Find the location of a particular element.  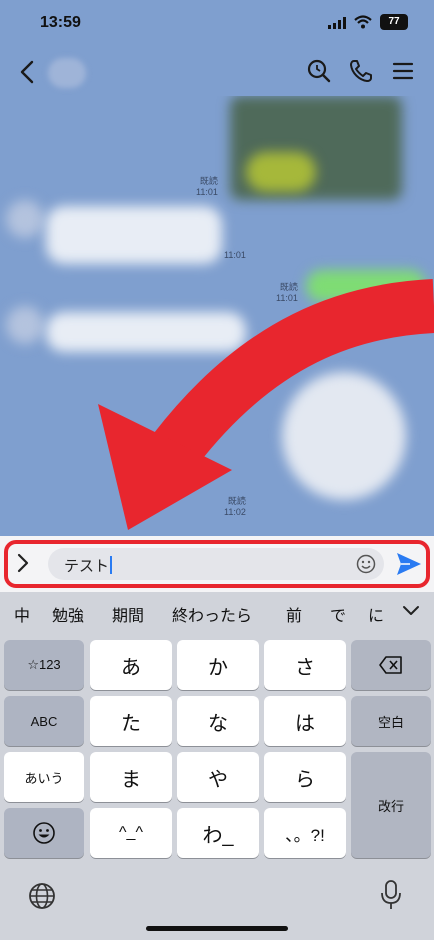

emoji-key-icon is located at coordinates (44, 833).